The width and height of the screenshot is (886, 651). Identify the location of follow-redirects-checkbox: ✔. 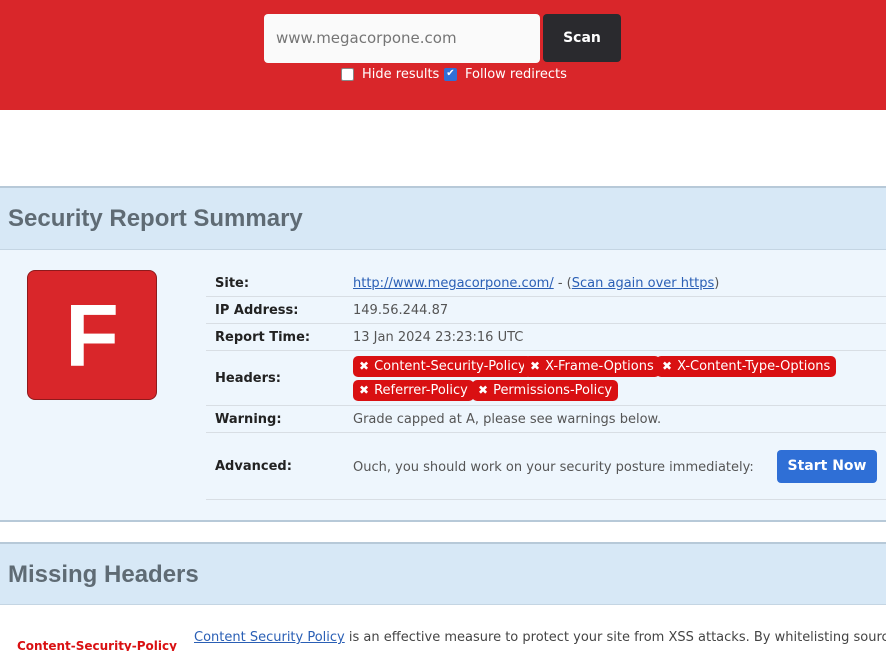
(450, 74).